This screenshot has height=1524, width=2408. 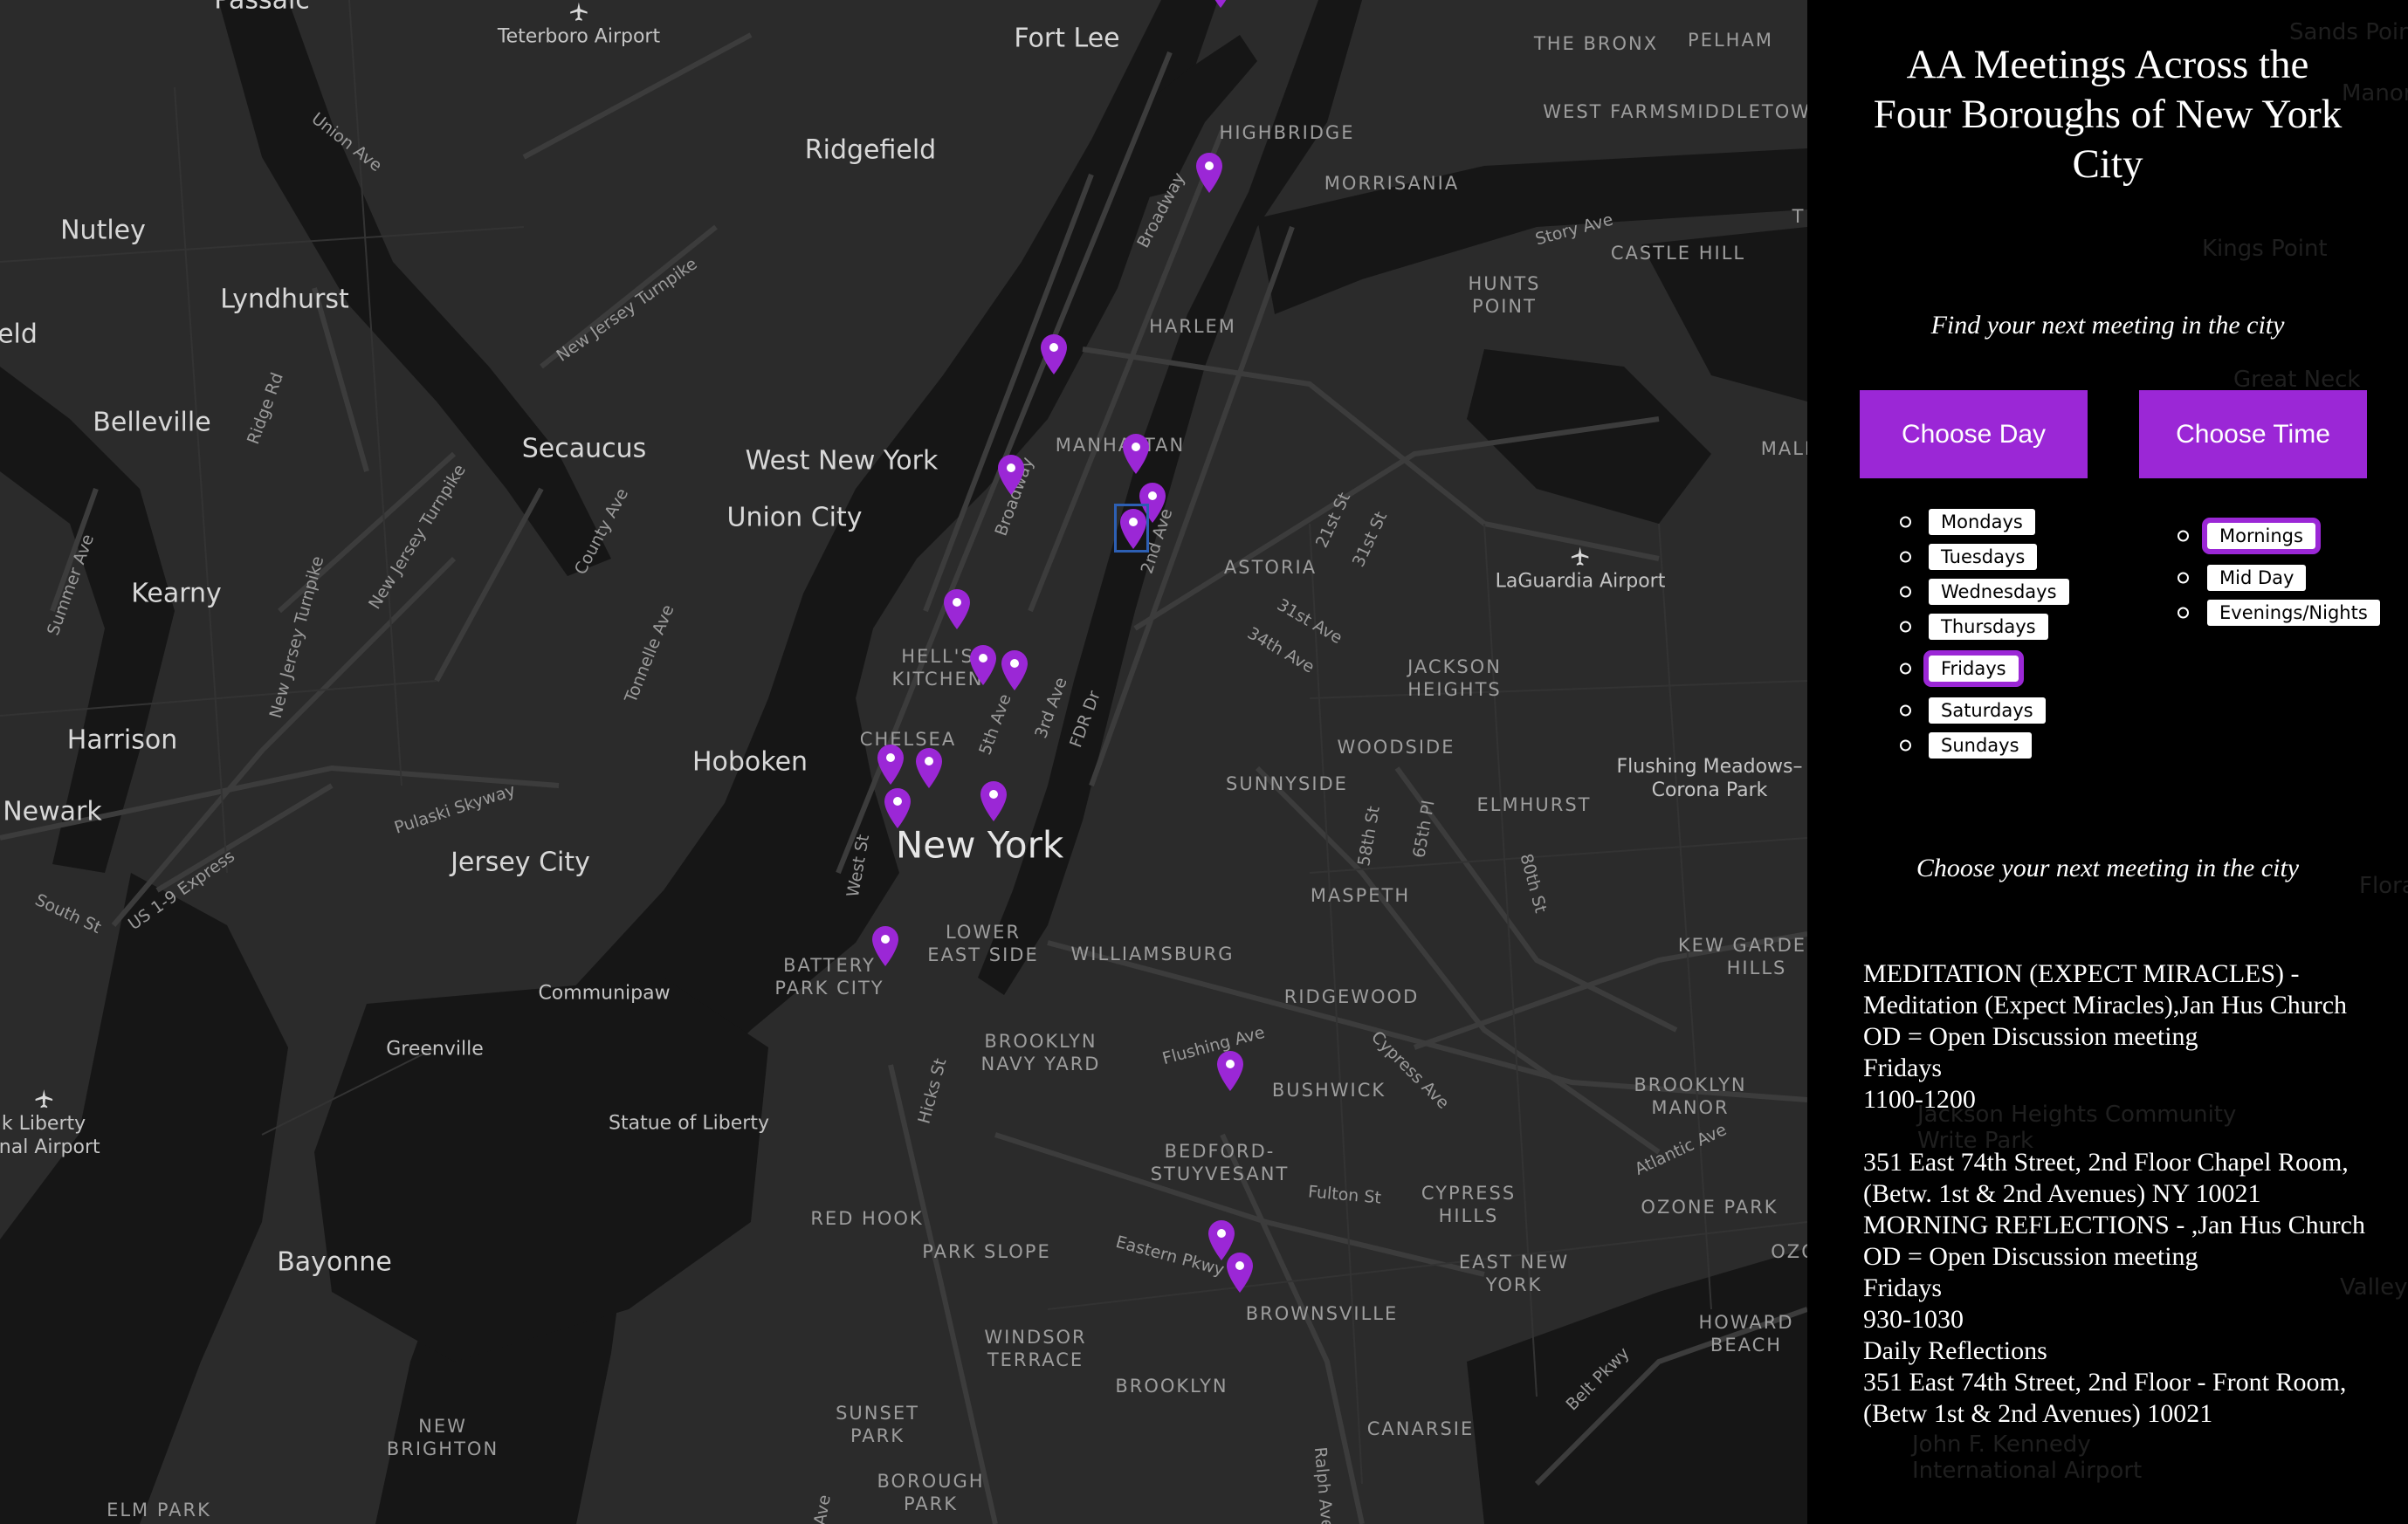 What do you see at coordinates (2026, 668) in the screenshot?
I see `day-option-item: Fridays` at bounding box center [2026, 668].